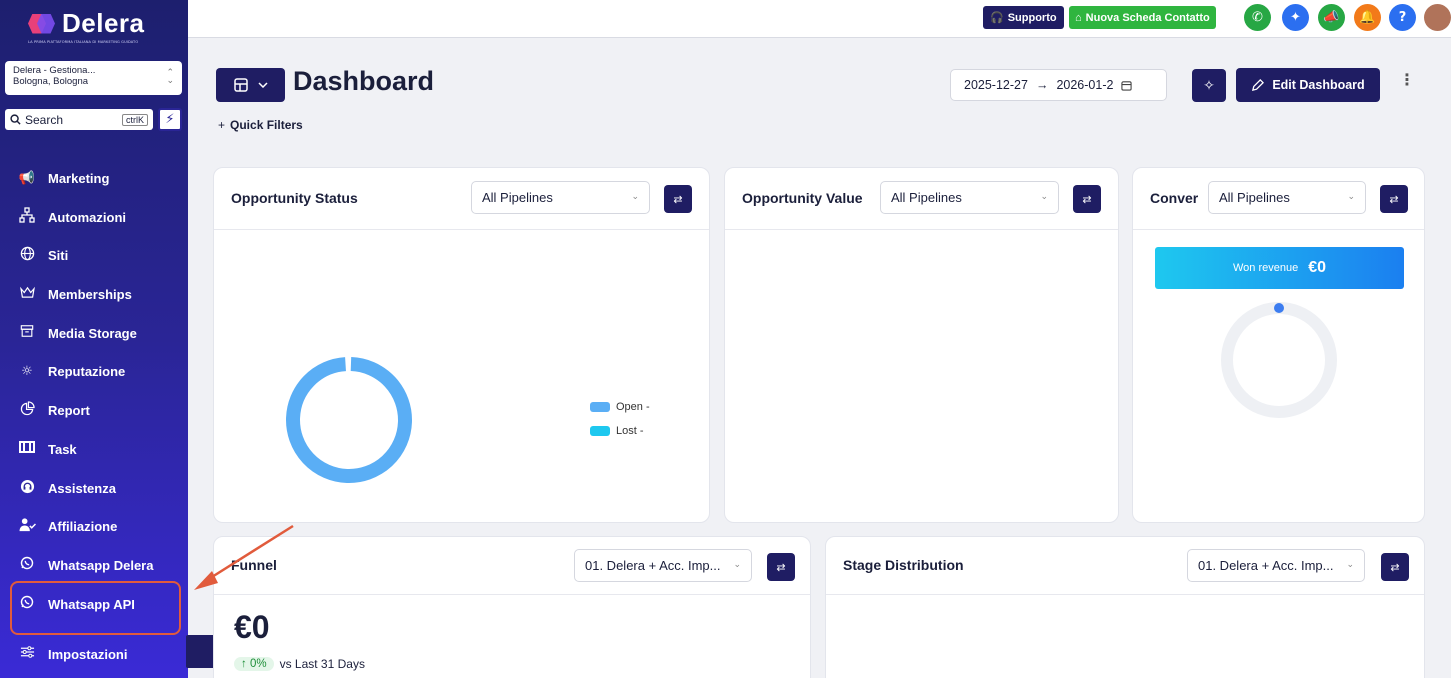 The image size is (1451, 678). I want to click on ai-insights-button: ✧, so click(1209, 85).